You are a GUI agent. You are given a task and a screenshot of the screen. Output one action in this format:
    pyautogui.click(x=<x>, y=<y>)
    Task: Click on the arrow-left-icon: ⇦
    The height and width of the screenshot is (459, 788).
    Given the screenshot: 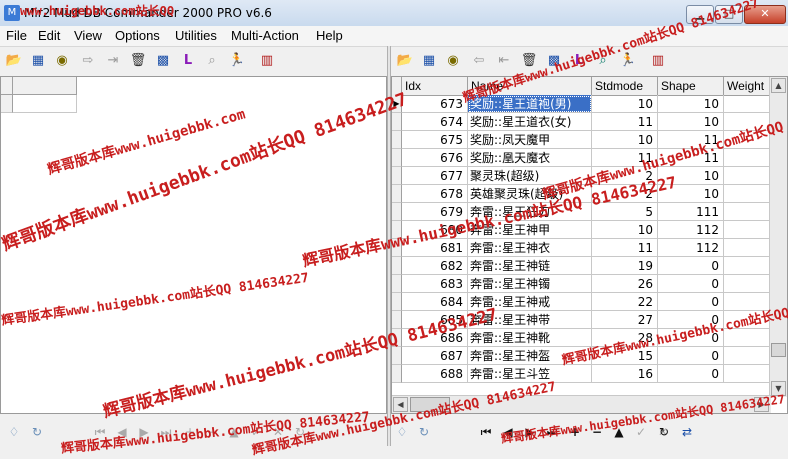 What is the action you would take?
    pyautogui.click(x=479, y=61)
    